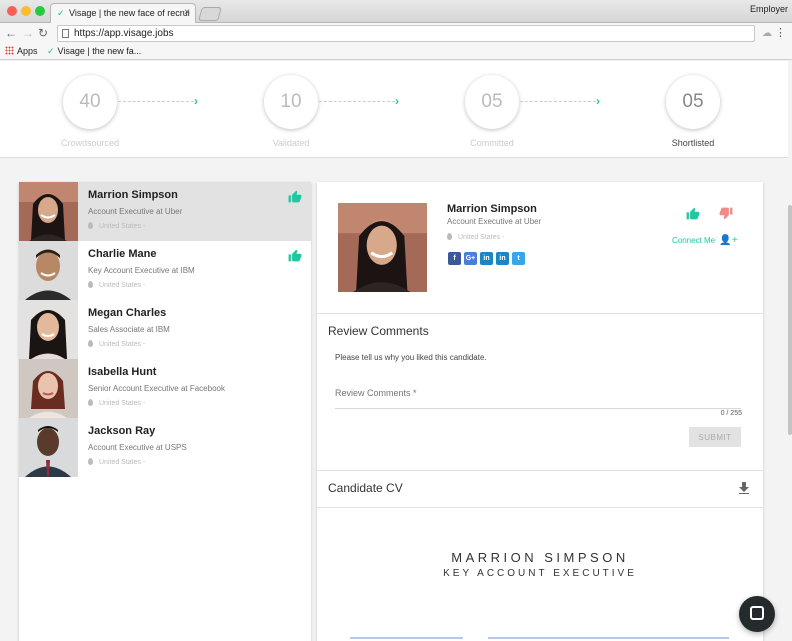 This screenshot has height=641, width=792. I want to click on tab-close-button: ×, so click(187, 13).